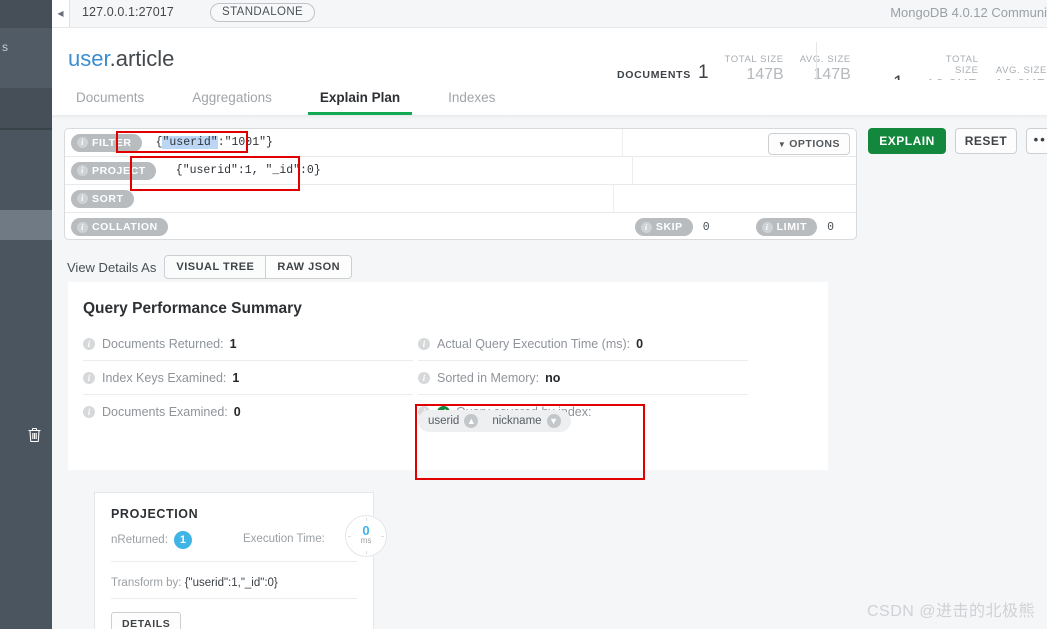  I want to click on sidebar-rail: s, so click(26, 314).